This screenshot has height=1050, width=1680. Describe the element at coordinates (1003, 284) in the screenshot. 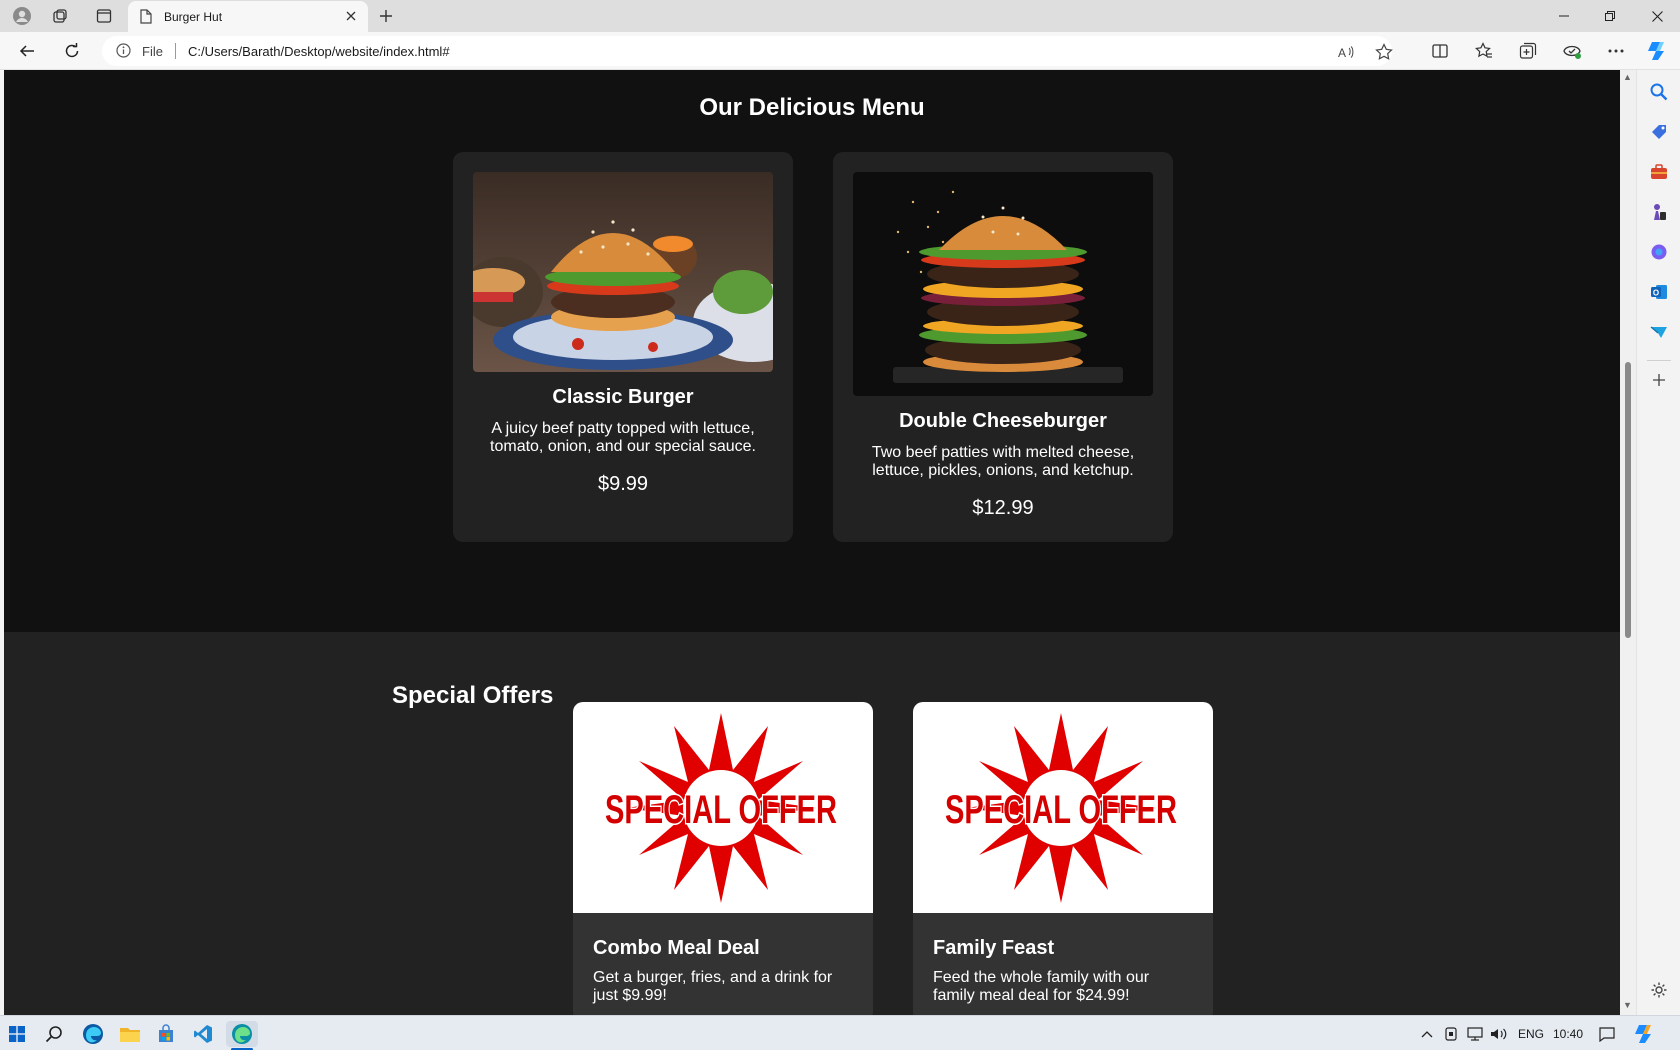

I see `double-cheeseburger-image` at that location.